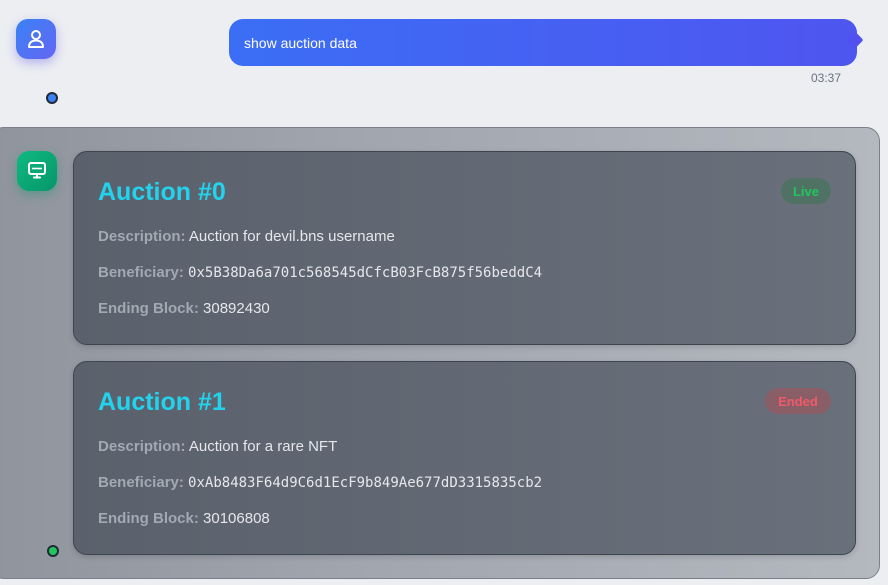  I want to click on auction-title: Auction #1, so click(162, 402).